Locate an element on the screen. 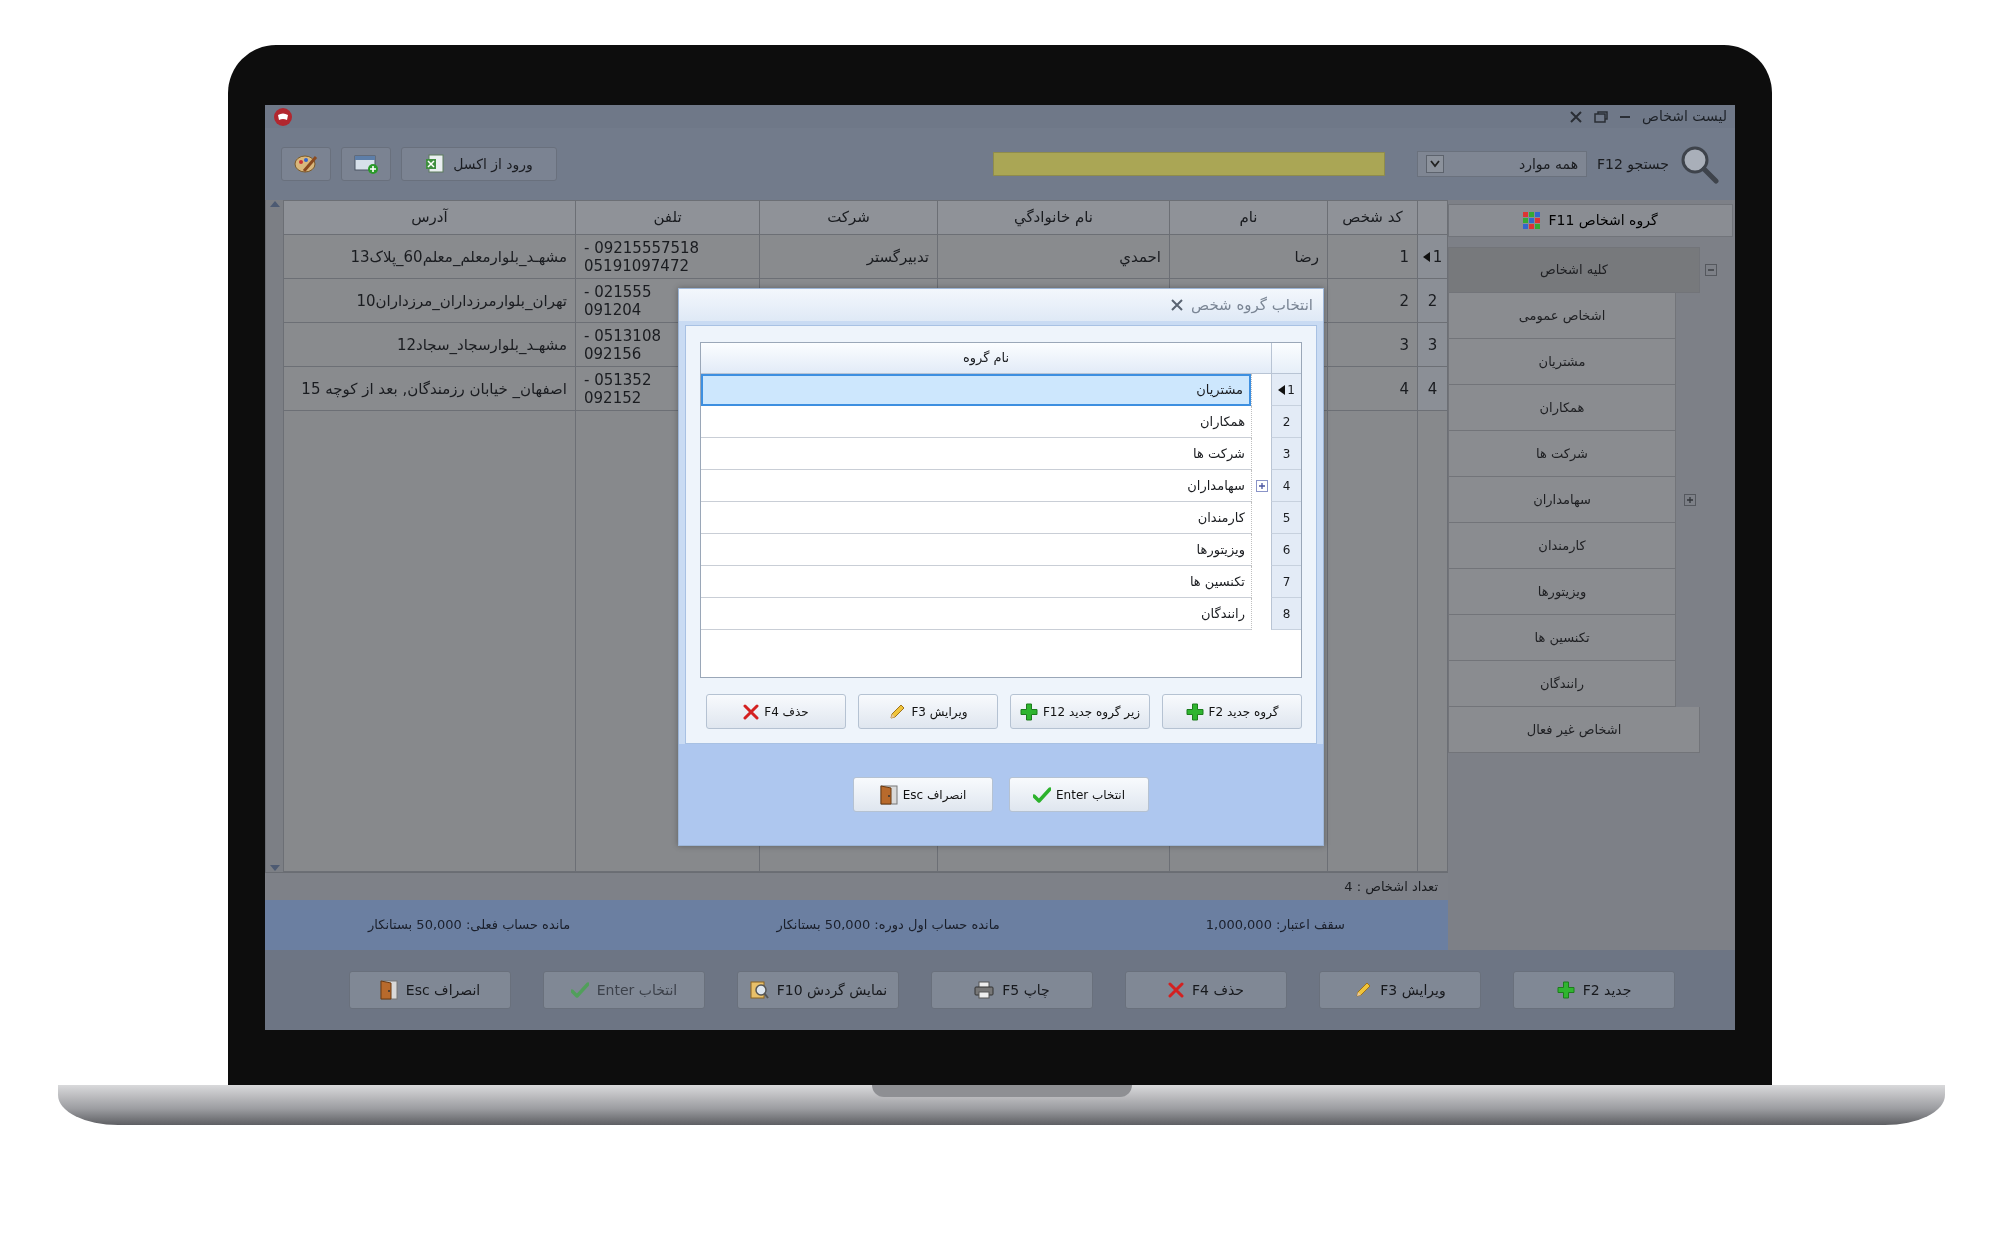 Image resolution: width=2000 pixels, height=1247 pixels. action-button: جدید F2 is located at coordinates (1594, 990).